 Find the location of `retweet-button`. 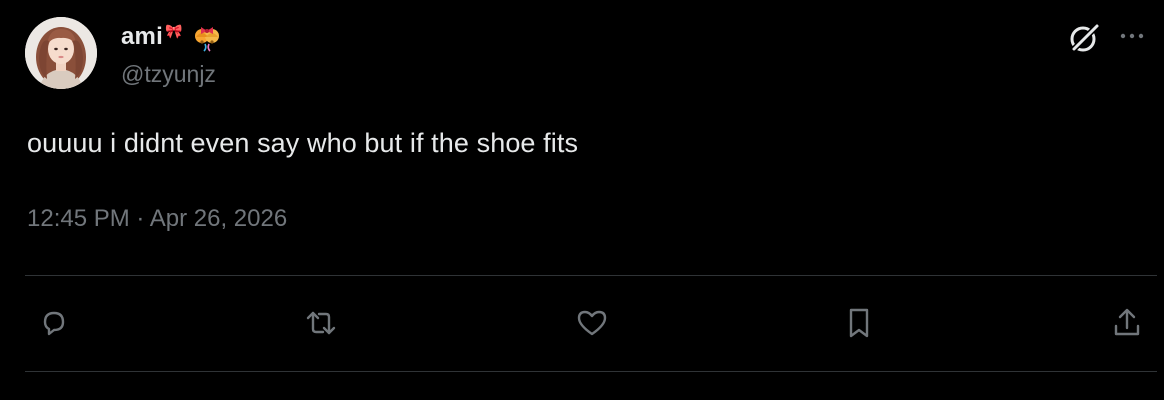

retweet-button is located at coordinates (321, 323).